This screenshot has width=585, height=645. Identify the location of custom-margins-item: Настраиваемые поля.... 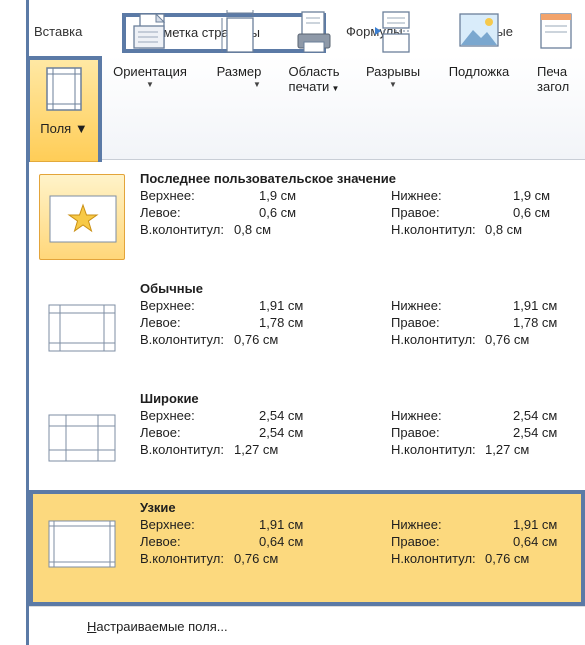
(157, 626).